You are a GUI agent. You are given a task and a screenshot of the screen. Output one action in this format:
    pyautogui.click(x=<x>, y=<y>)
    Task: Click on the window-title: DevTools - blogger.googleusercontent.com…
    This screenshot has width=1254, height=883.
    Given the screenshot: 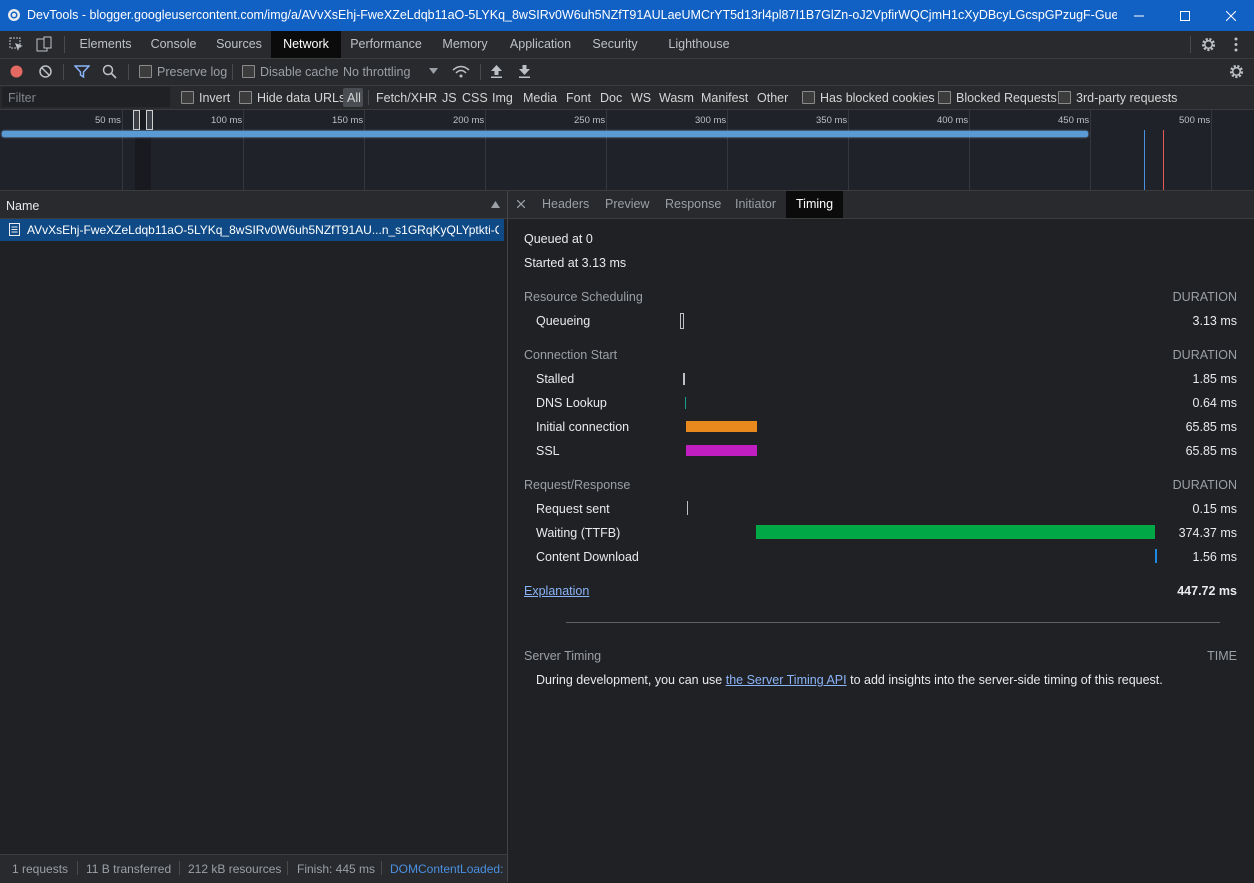 What is the action you would take?
    pyautogui.click(x=572, y=15)
    